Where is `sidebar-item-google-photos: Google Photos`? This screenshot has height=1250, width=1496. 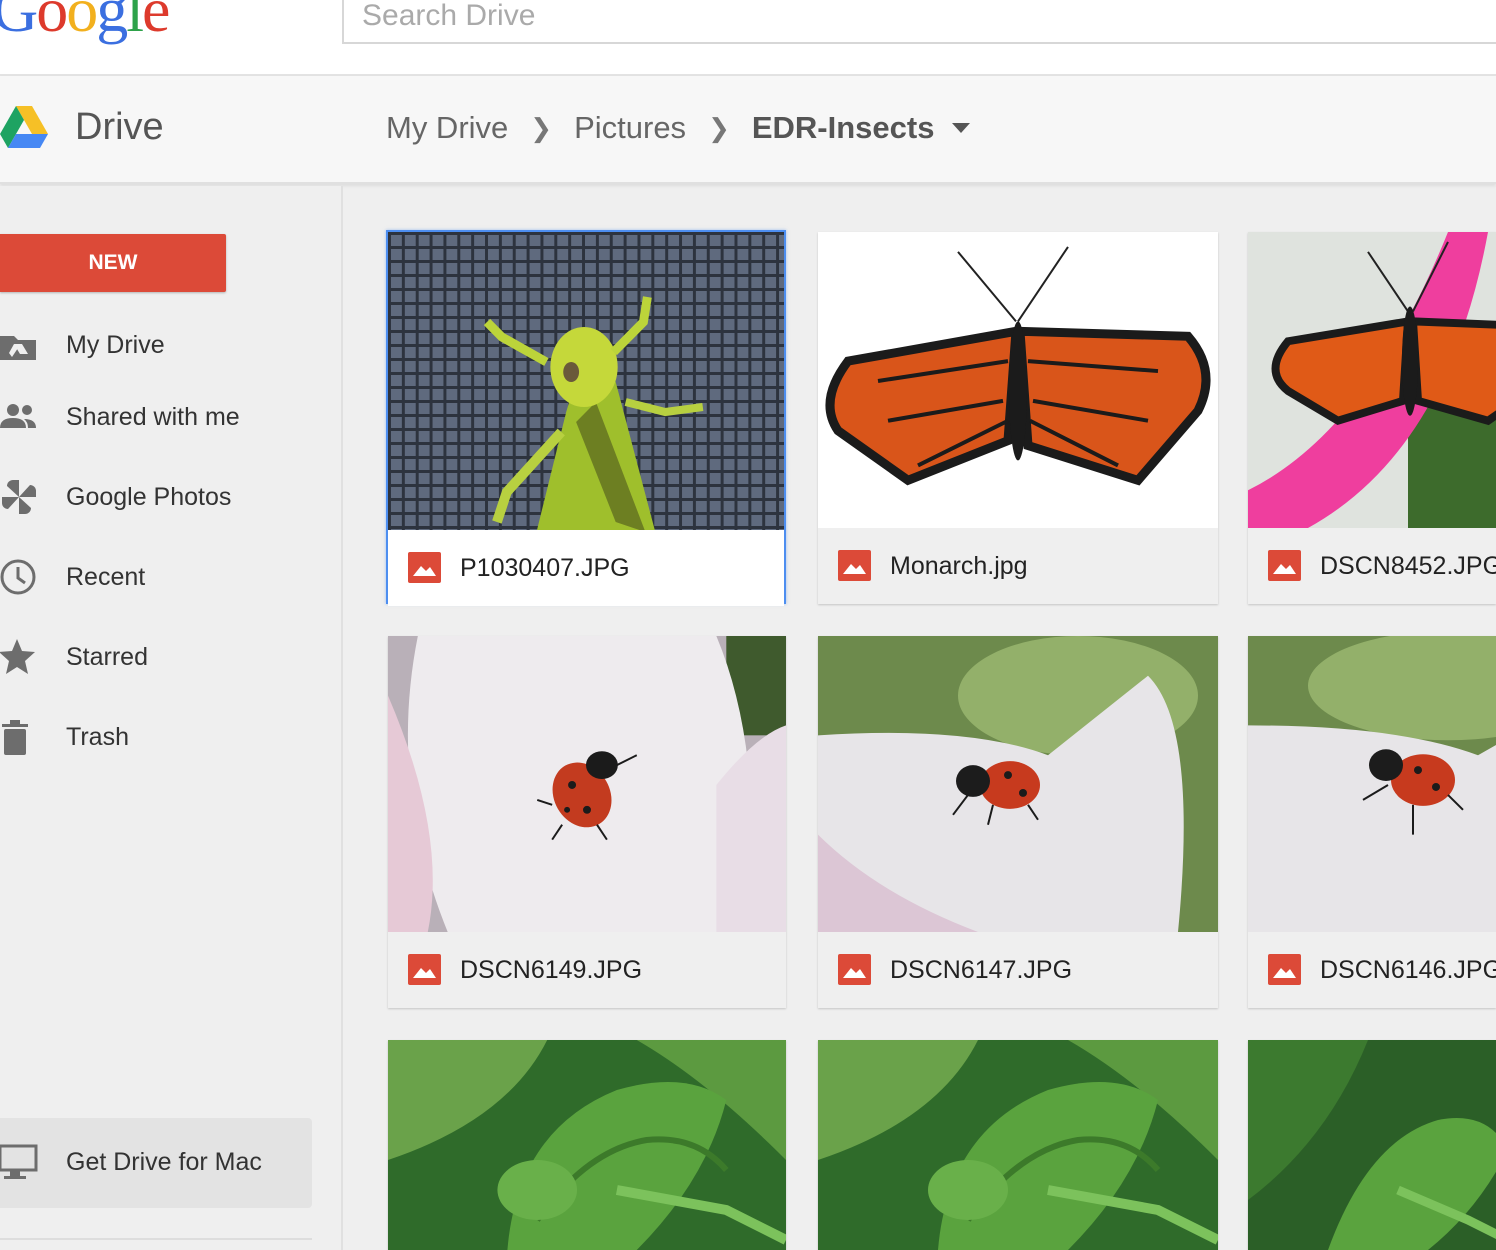 sidebar-item-google-photos: Google Photos is located at coordinates (165, 497).